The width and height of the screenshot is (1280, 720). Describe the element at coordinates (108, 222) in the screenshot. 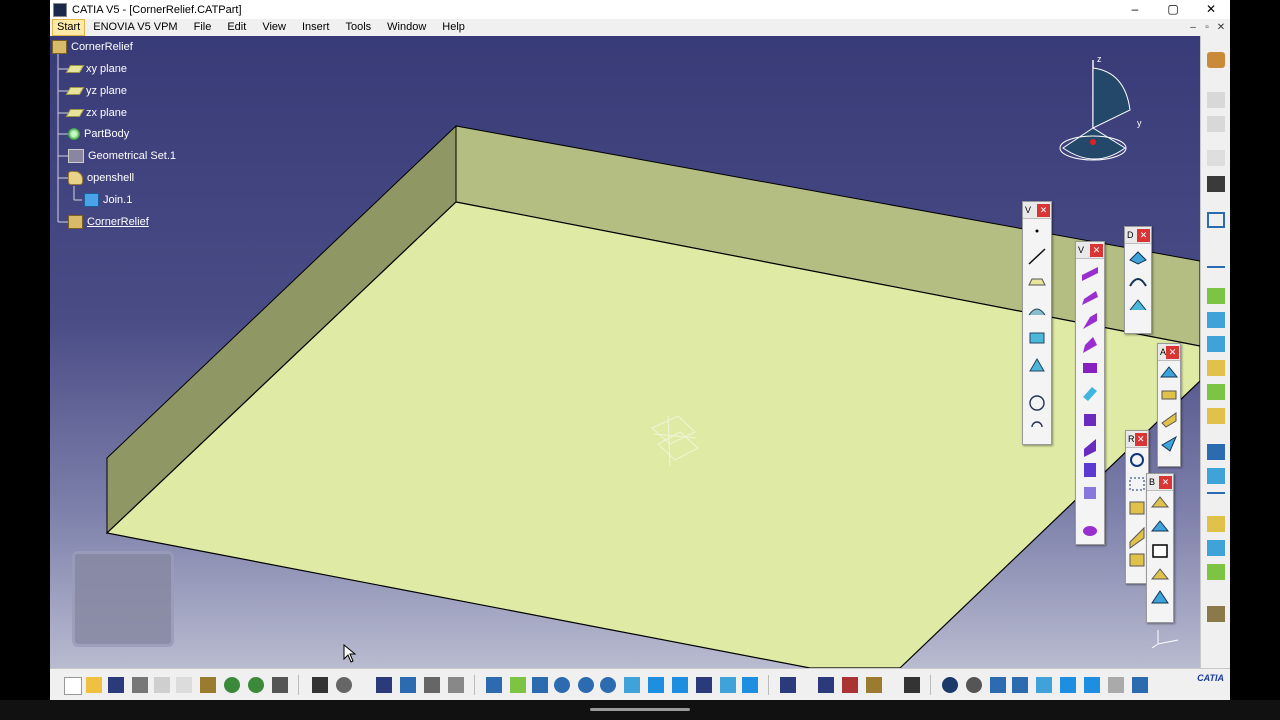

I see `tree-item-cornerrelief: CornerRelief` at that location.